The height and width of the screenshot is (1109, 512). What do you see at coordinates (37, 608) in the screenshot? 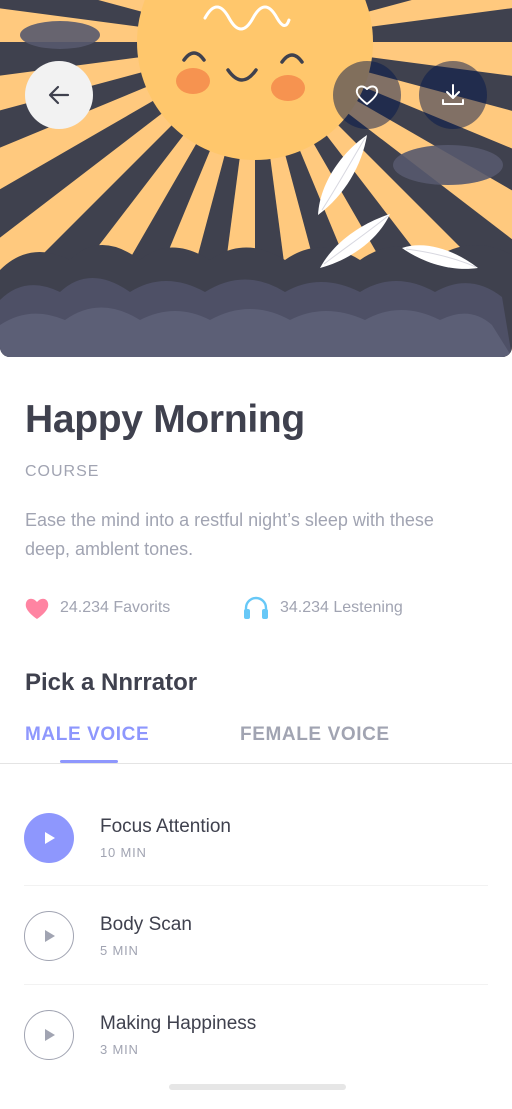
I see `heart-filled-icon` at bounding box center [37, 608].